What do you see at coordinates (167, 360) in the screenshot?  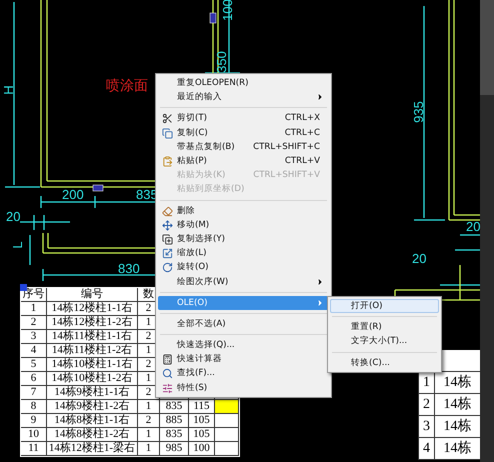 I see `calculator-icon` at bounding box center [167, 360].